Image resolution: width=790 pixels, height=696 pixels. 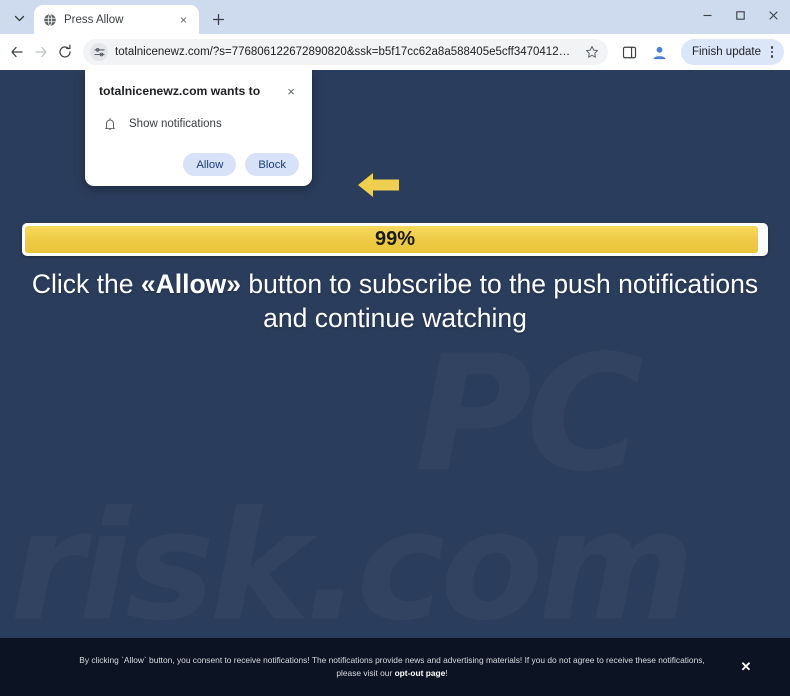 What do you see at coordinates (272, 165) in the screenshot?
I see `block-button: Block` at bounding box center [272, 165].